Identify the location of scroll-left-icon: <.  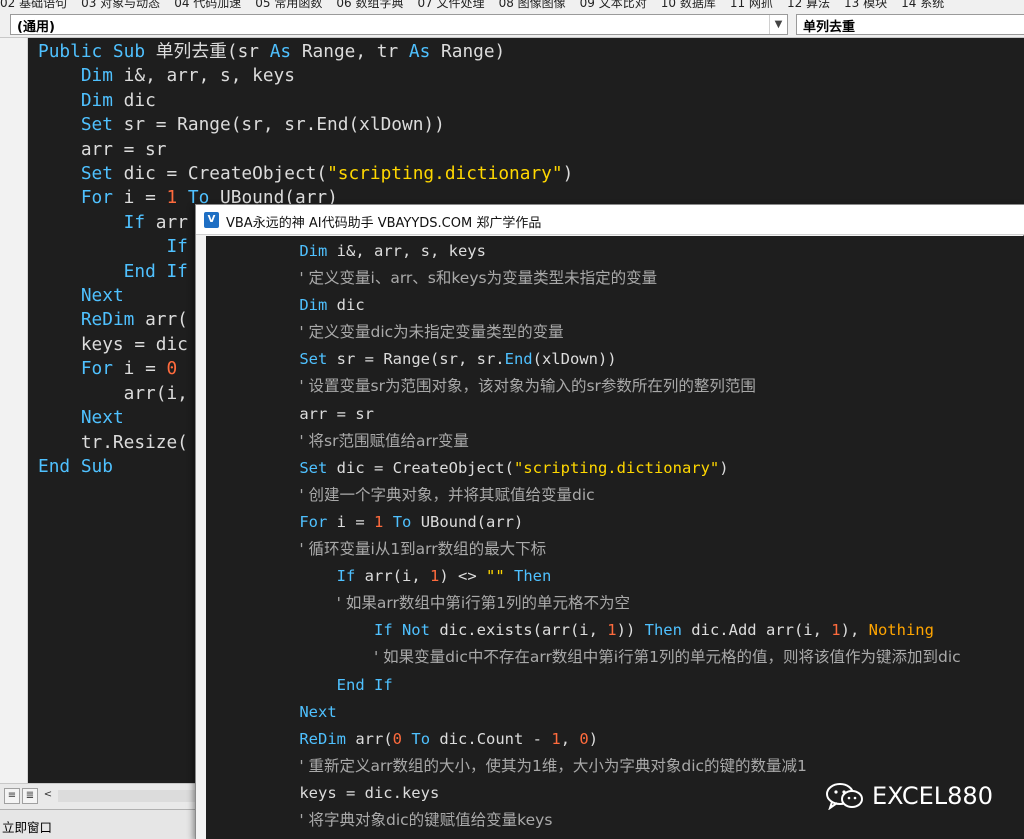
(48, 796).